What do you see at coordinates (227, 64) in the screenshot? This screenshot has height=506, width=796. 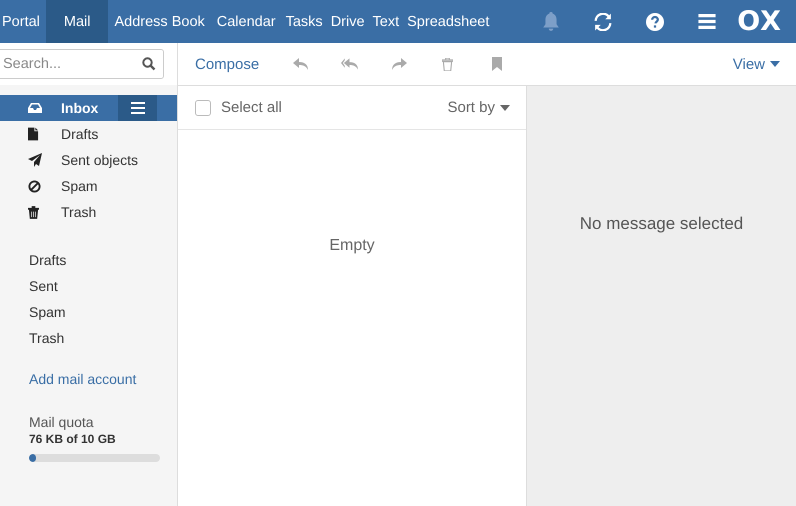 I see `compose-button: Compose` at bounding box center [227, 64].